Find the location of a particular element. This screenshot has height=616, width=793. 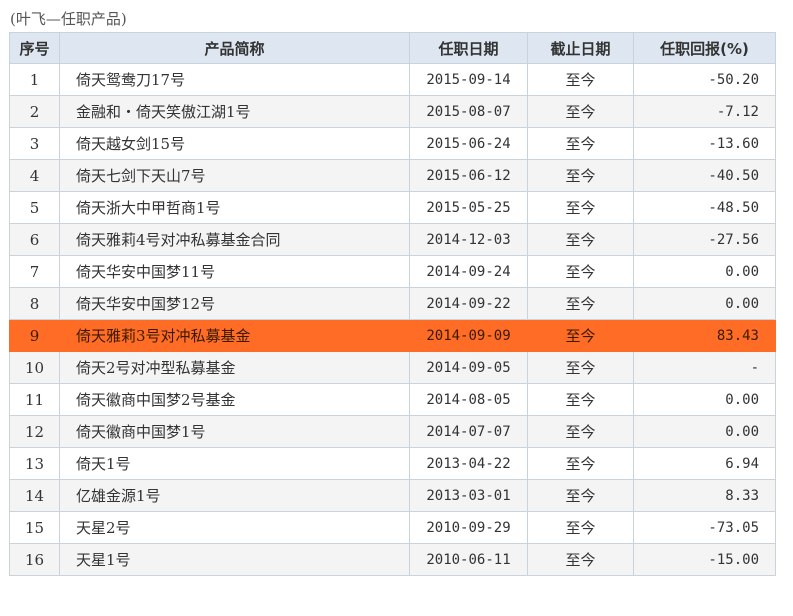

cell-return: 83.43 is located at coordinates (704, 335).